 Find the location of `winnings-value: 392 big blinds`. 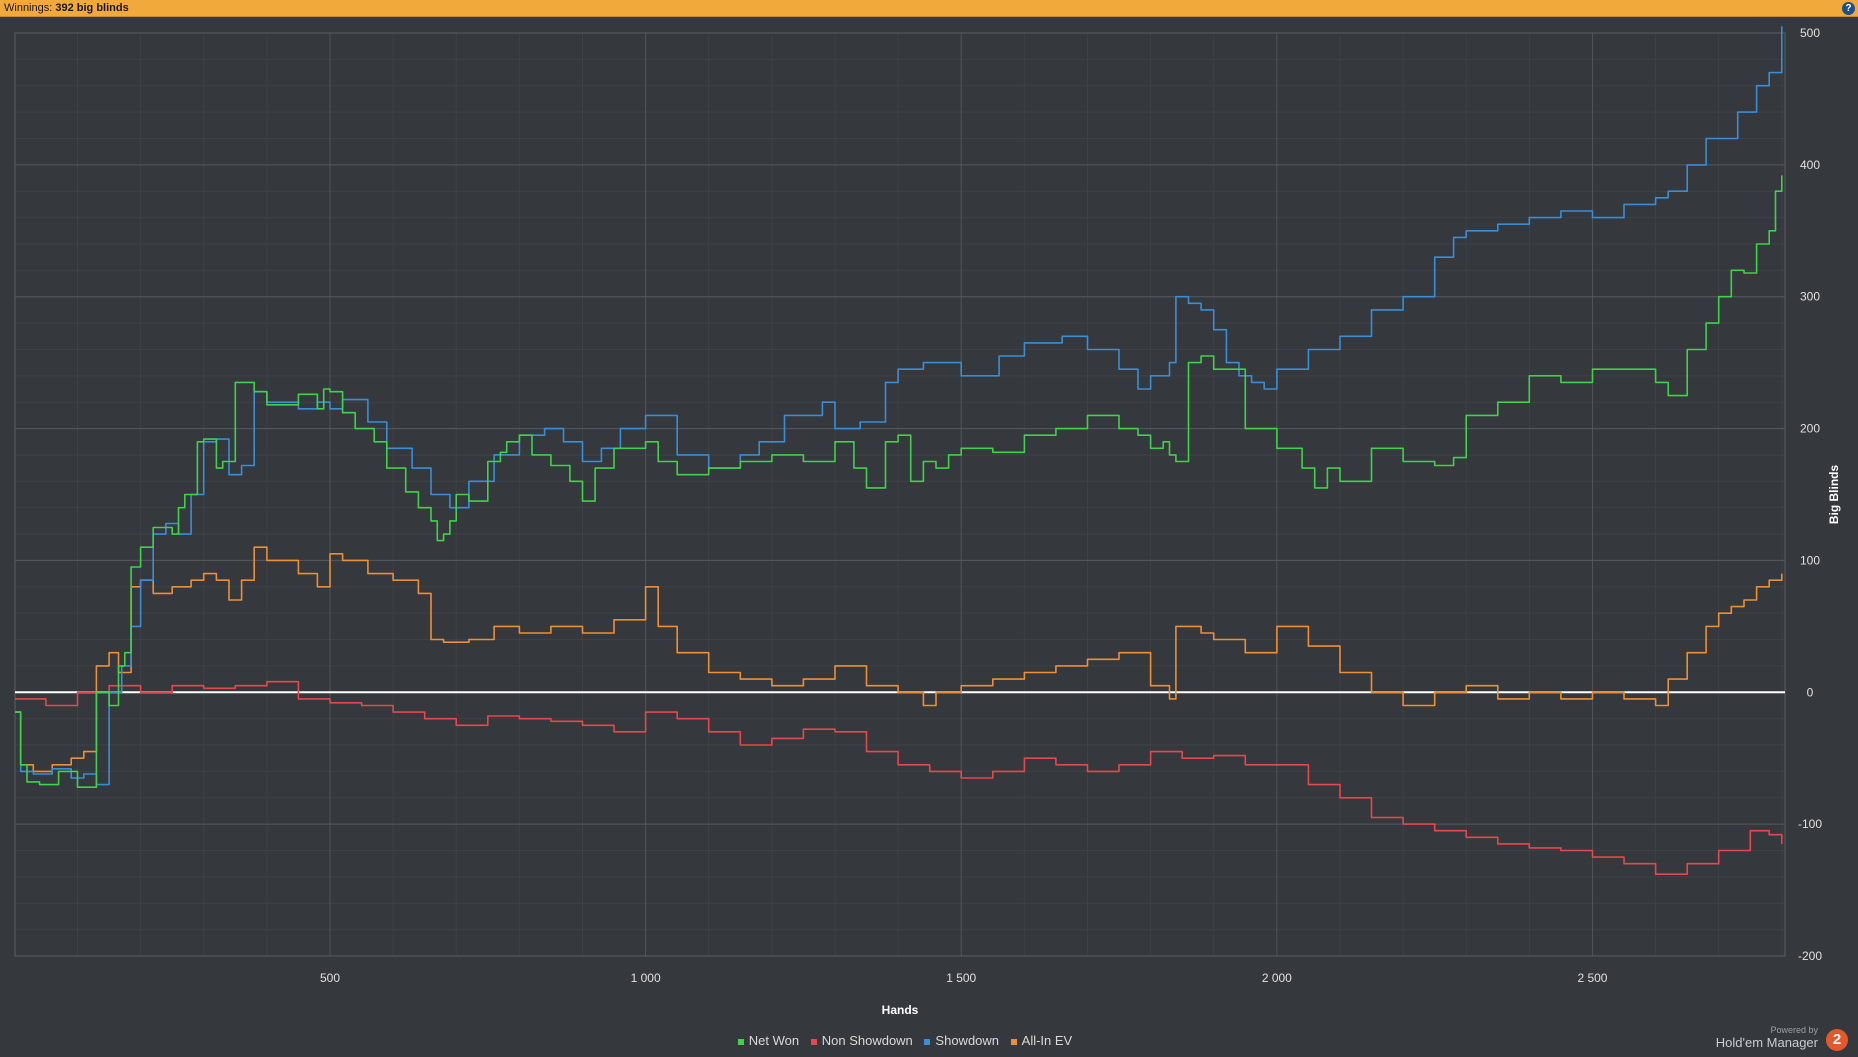

winnings-value: 392 big blinds is located at coordinates (92, 8).